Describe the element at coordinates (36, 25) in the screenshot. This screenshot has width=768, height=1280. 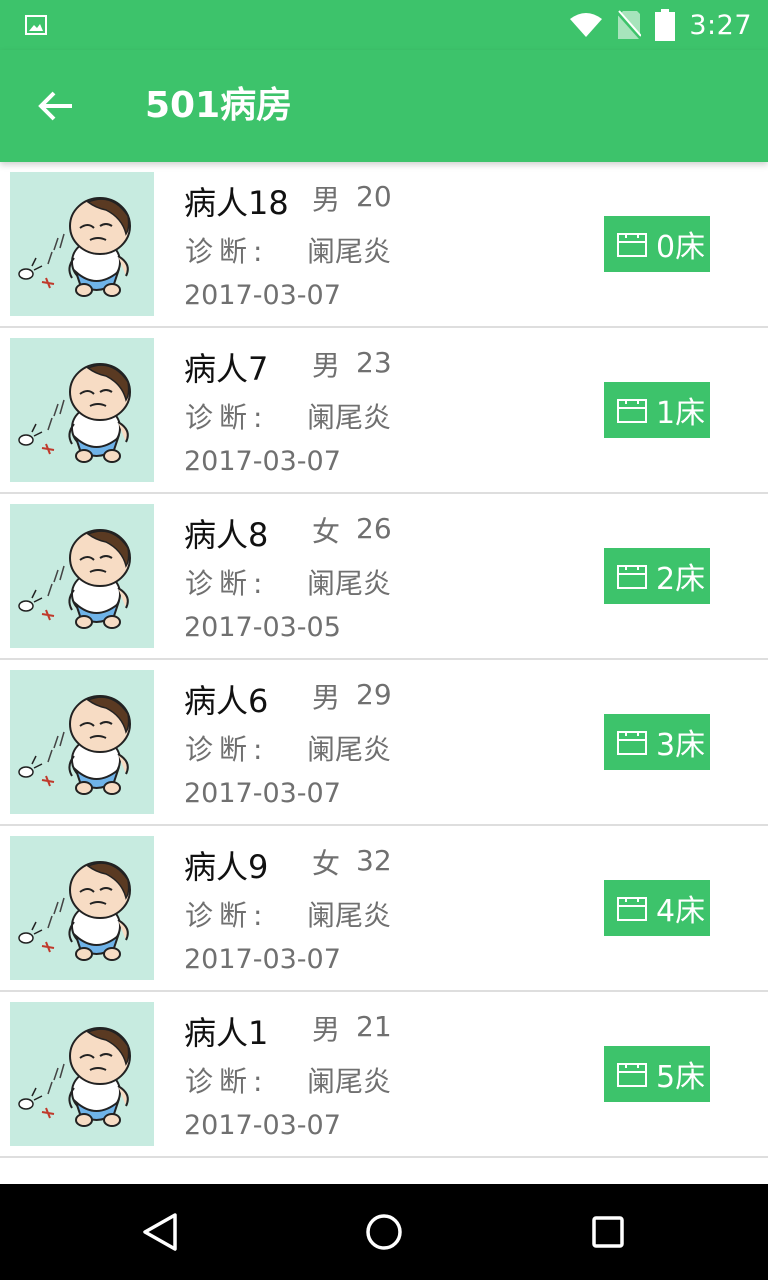
I see `image-notification-icon` at that location.